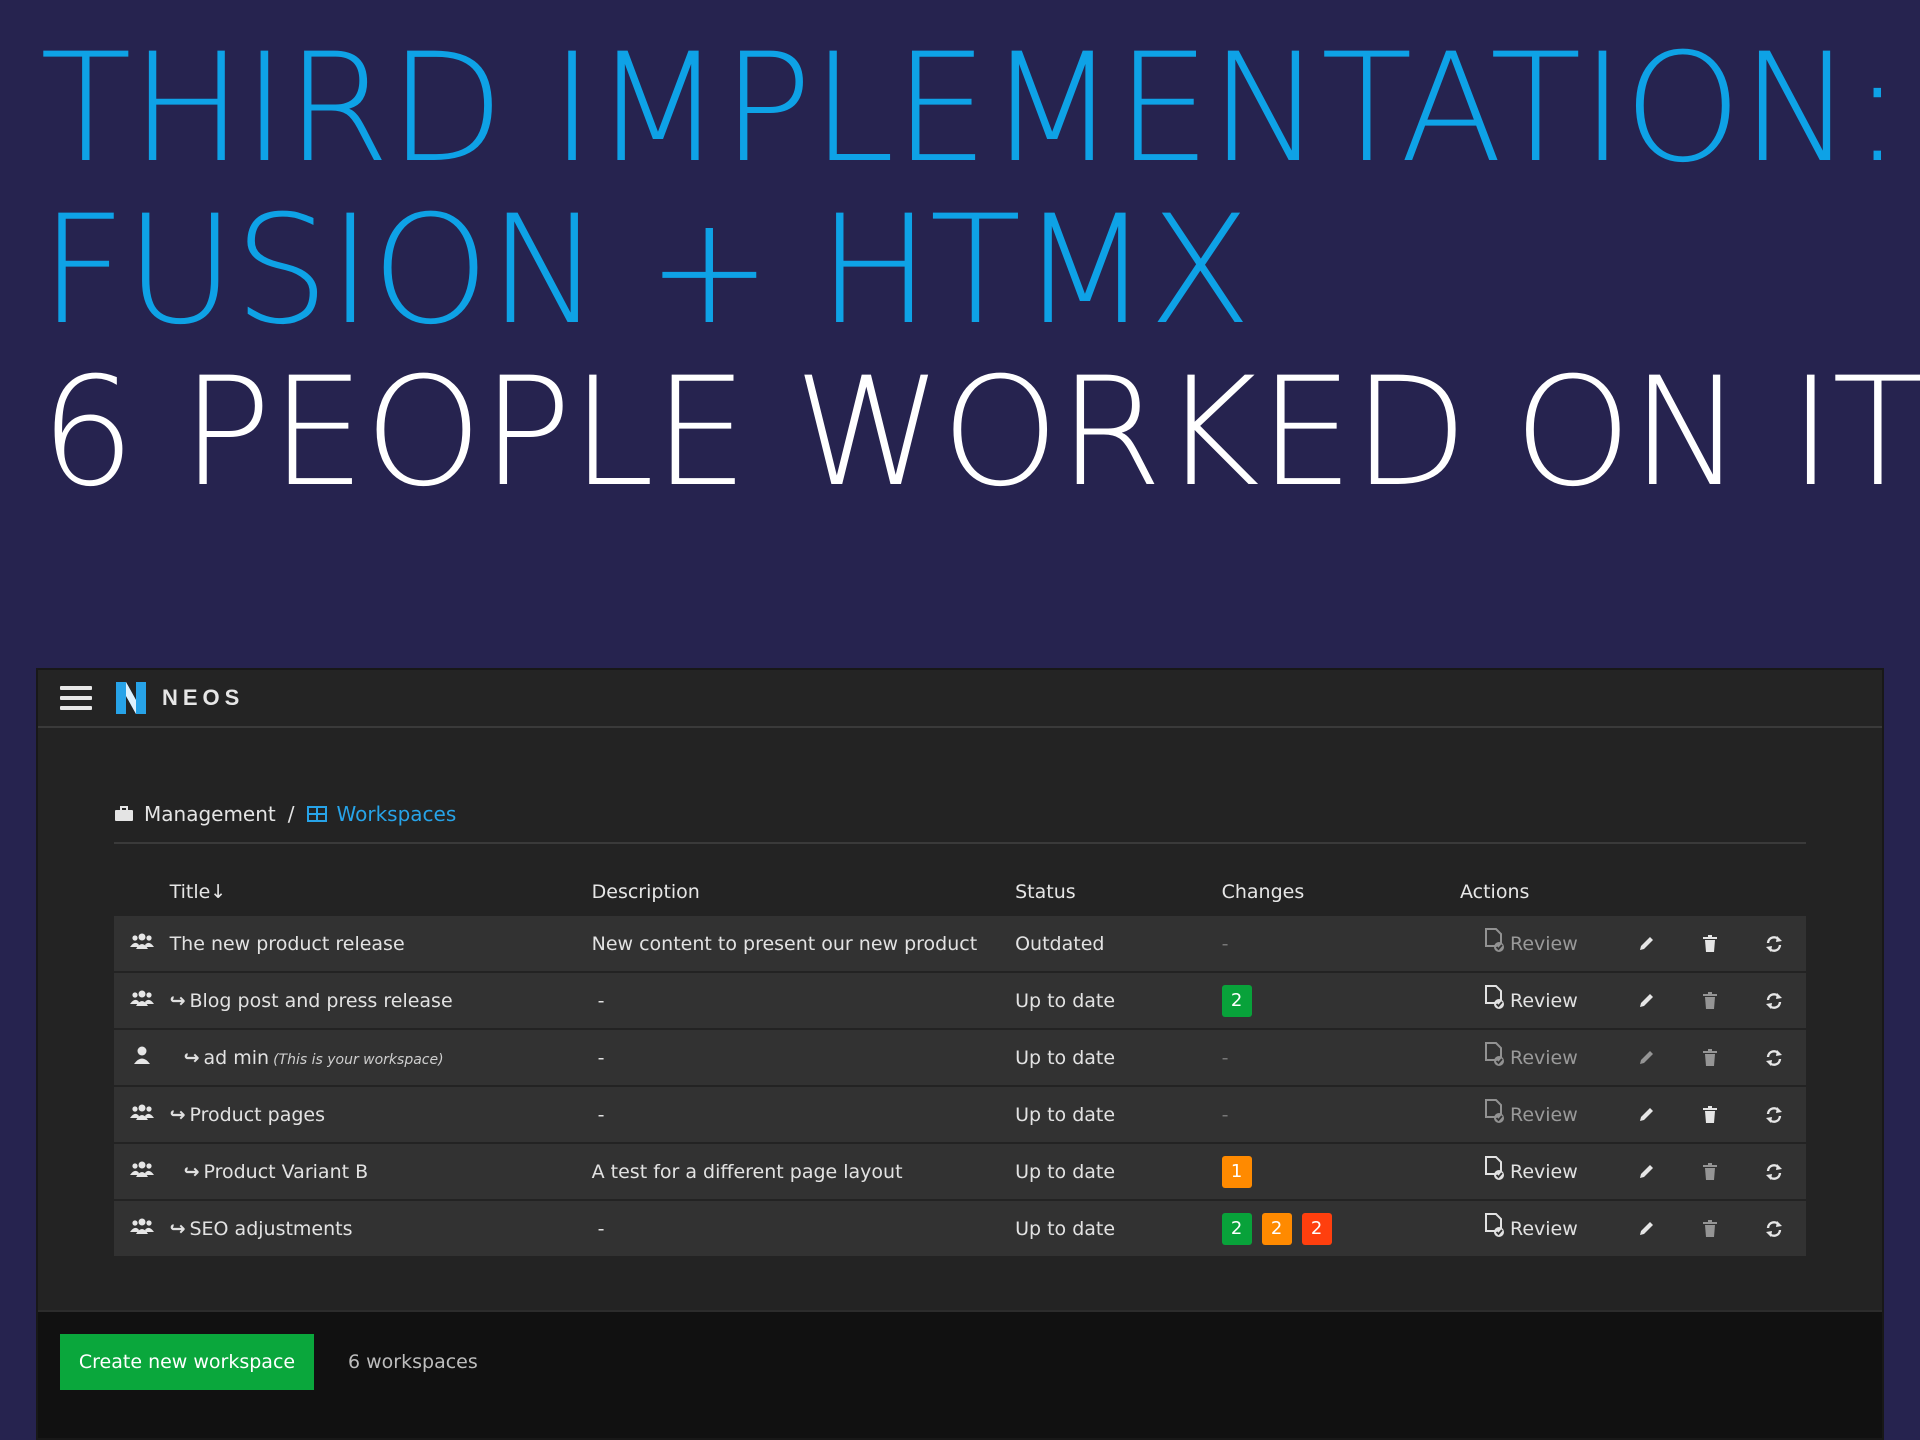  What do you see at coordinates (187, 1362) in the screenshot?
I see `create-workspace-button: Create new workspace` at bounding box center [187, 1362].